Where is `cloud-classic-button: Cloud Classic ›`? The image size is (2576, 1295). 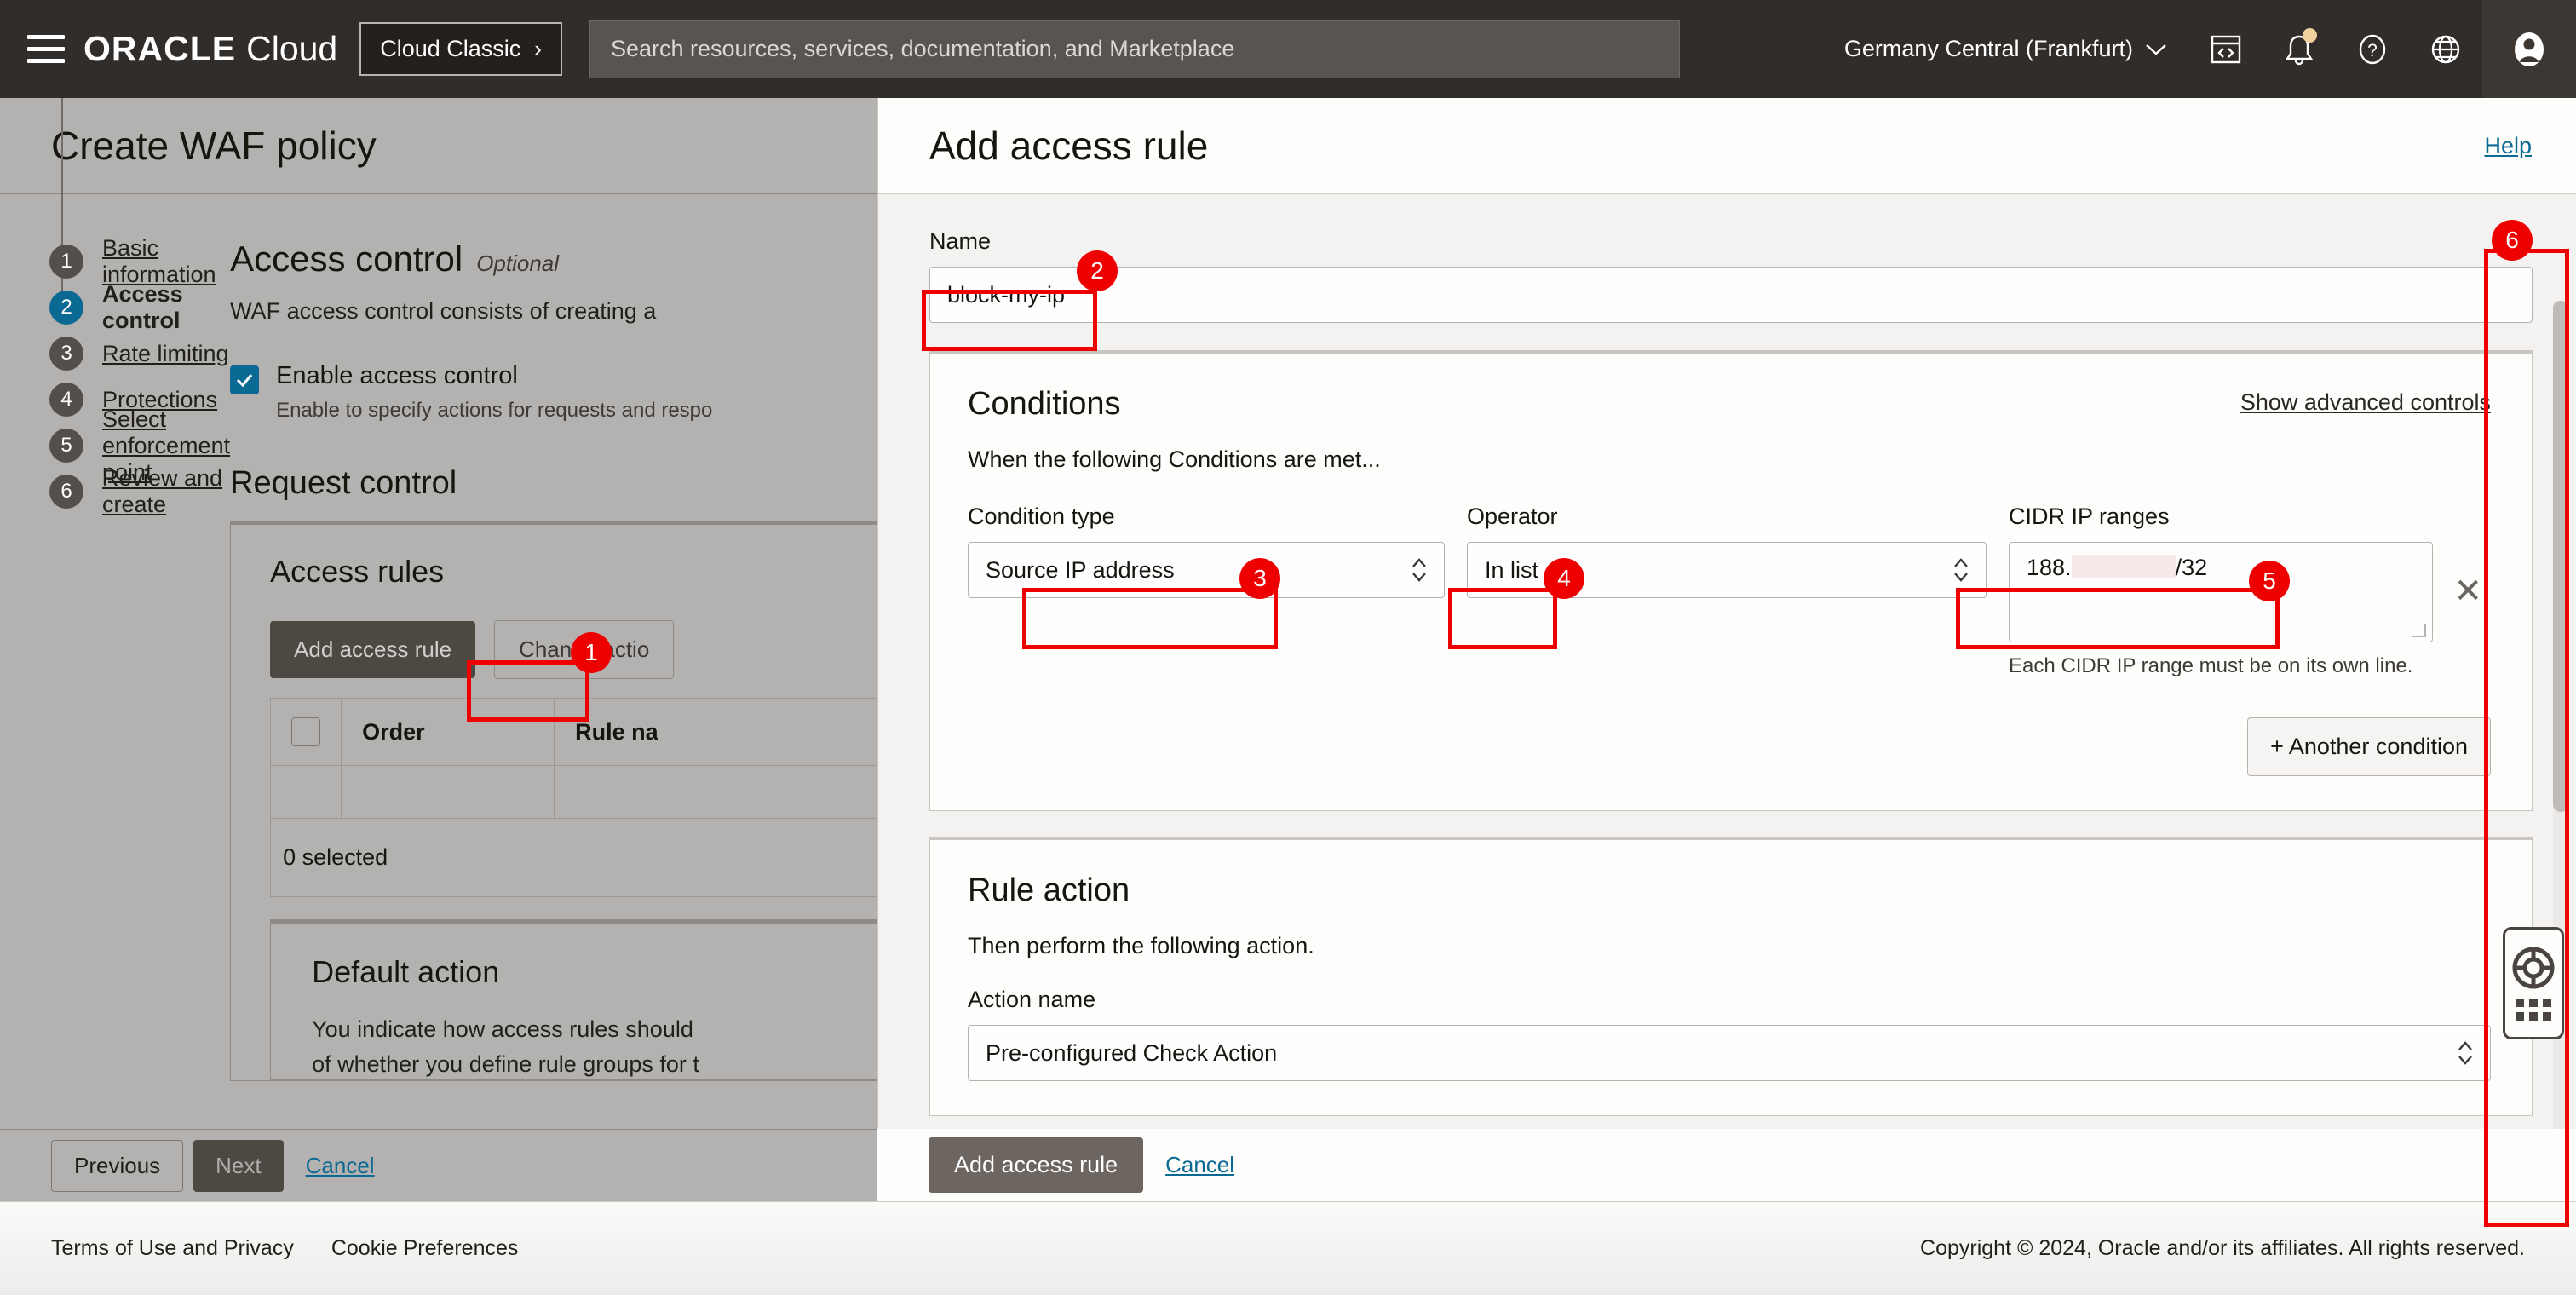 cloud-classic-button: Cloud Classic › is located at coordinates (460, 49).